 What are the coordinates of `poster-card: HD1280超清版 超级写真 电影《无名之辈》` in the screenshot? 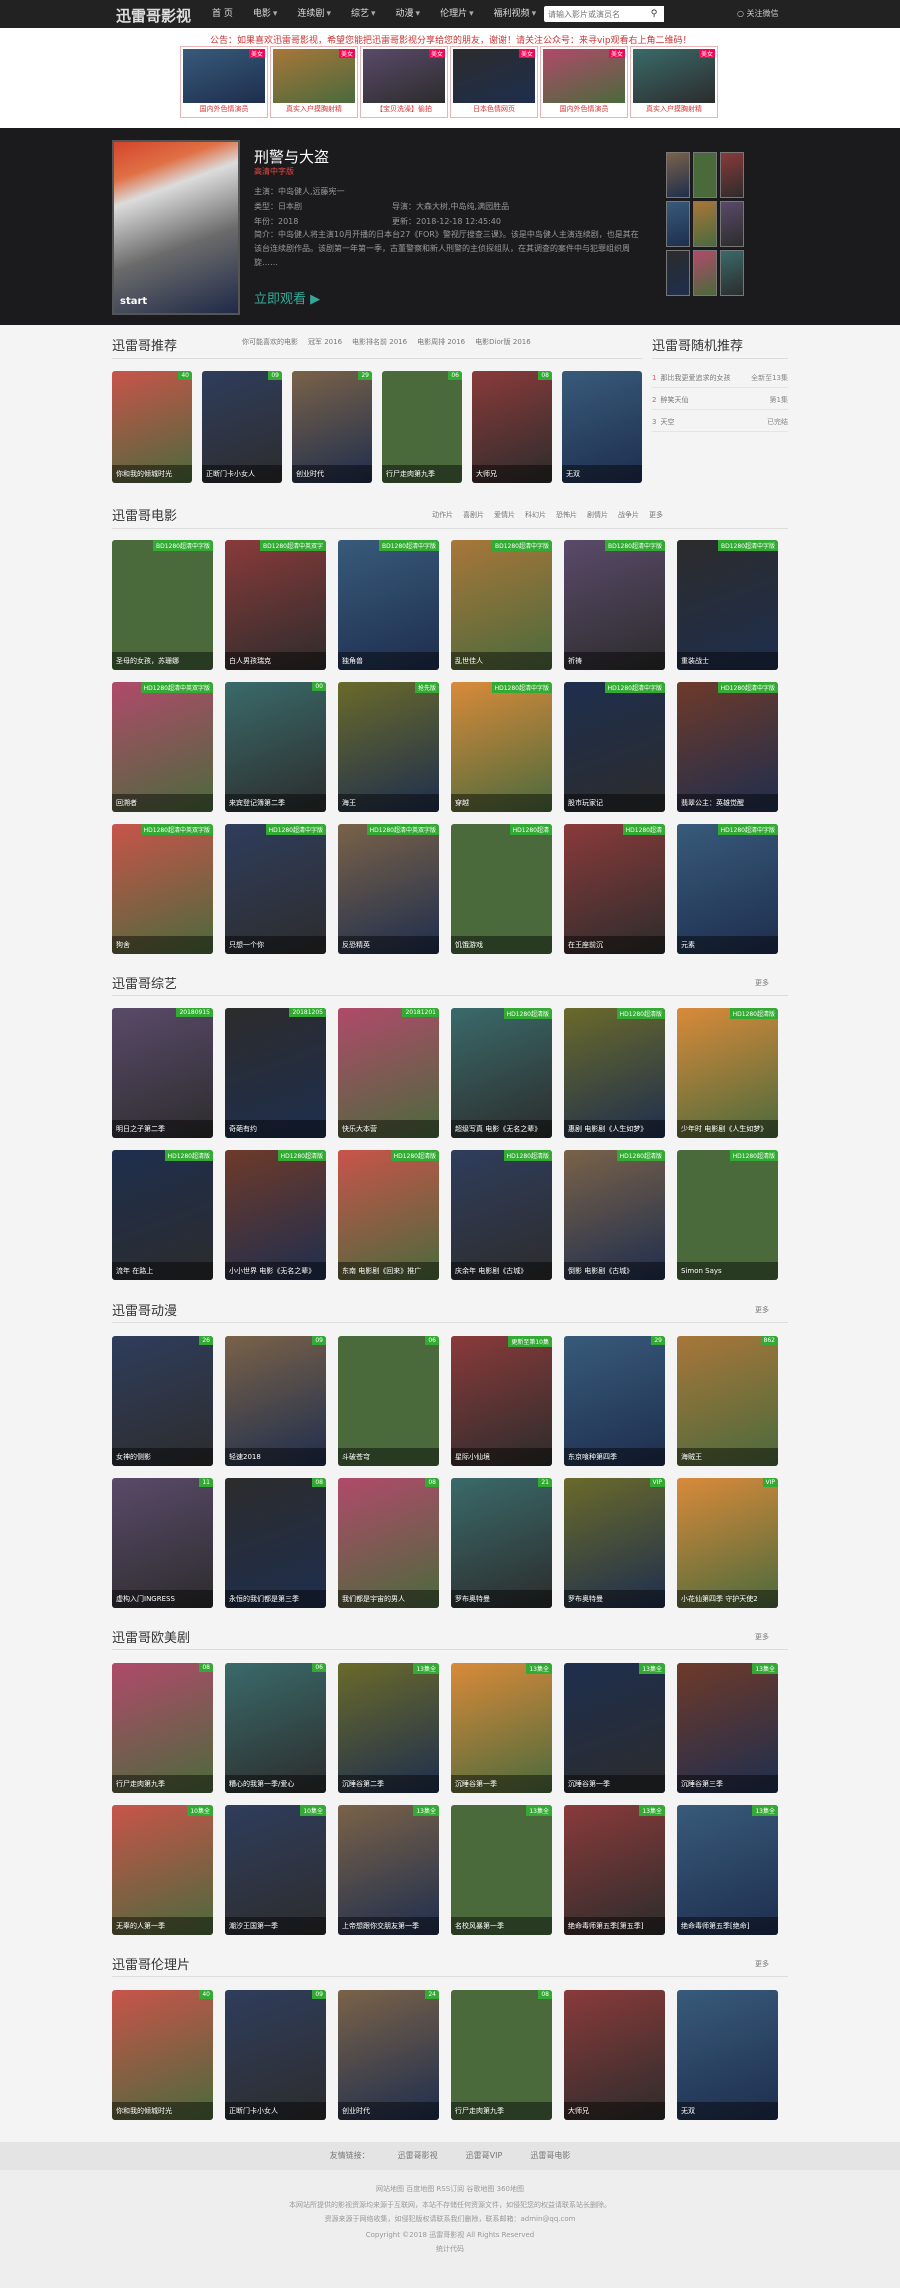 It's located at (501, 1073).